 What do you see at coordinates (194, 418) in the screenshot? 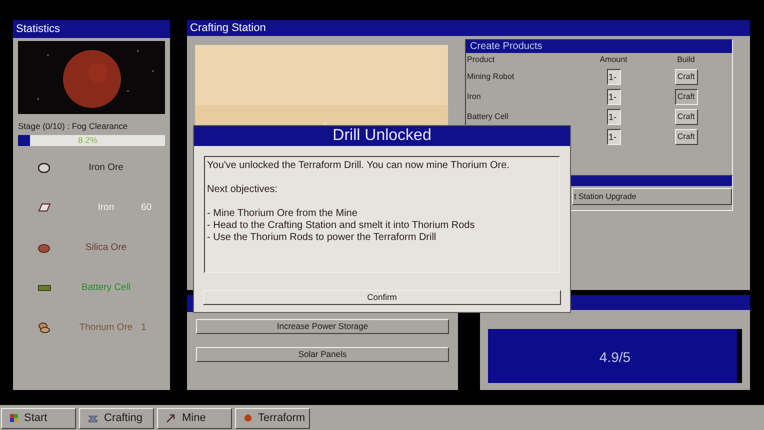
I see `taskbar-button: Mine` at bounding box center [194, 418].